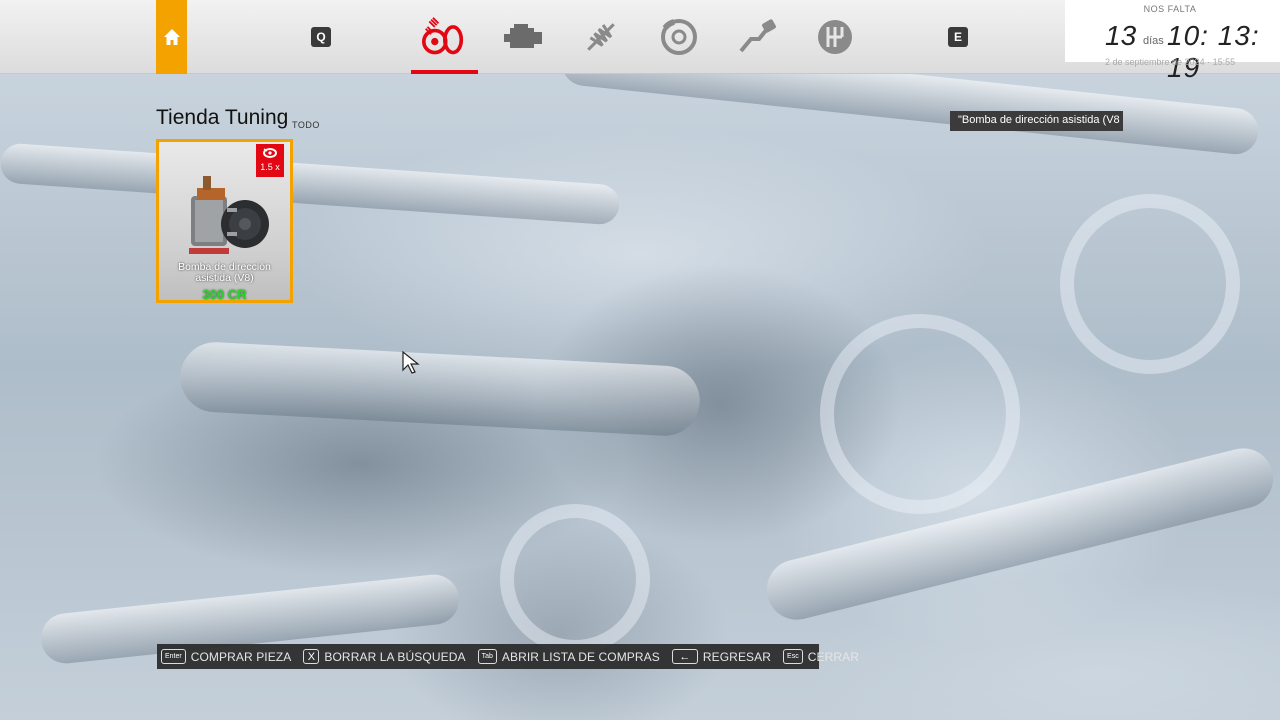 The image size is (1280, 720). I want to click on home-icon, so click(171, 37).